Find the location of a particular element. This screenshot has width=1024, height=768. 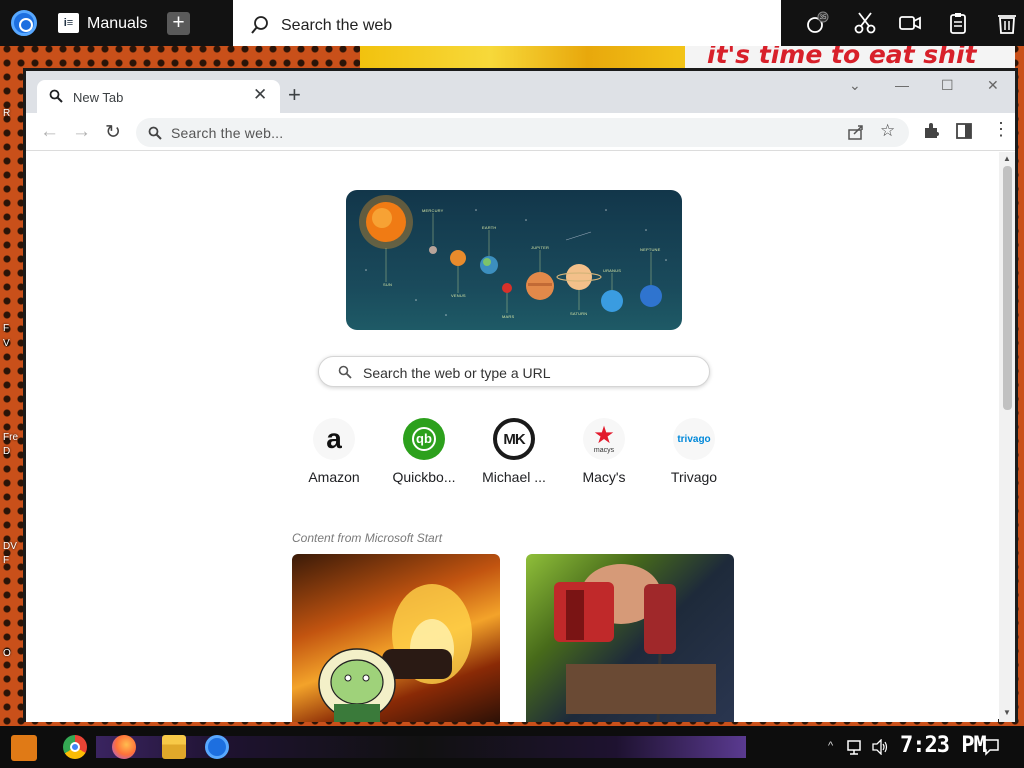

quick-link-trivago: trivago Trivago is located at coordinates (694, 451).